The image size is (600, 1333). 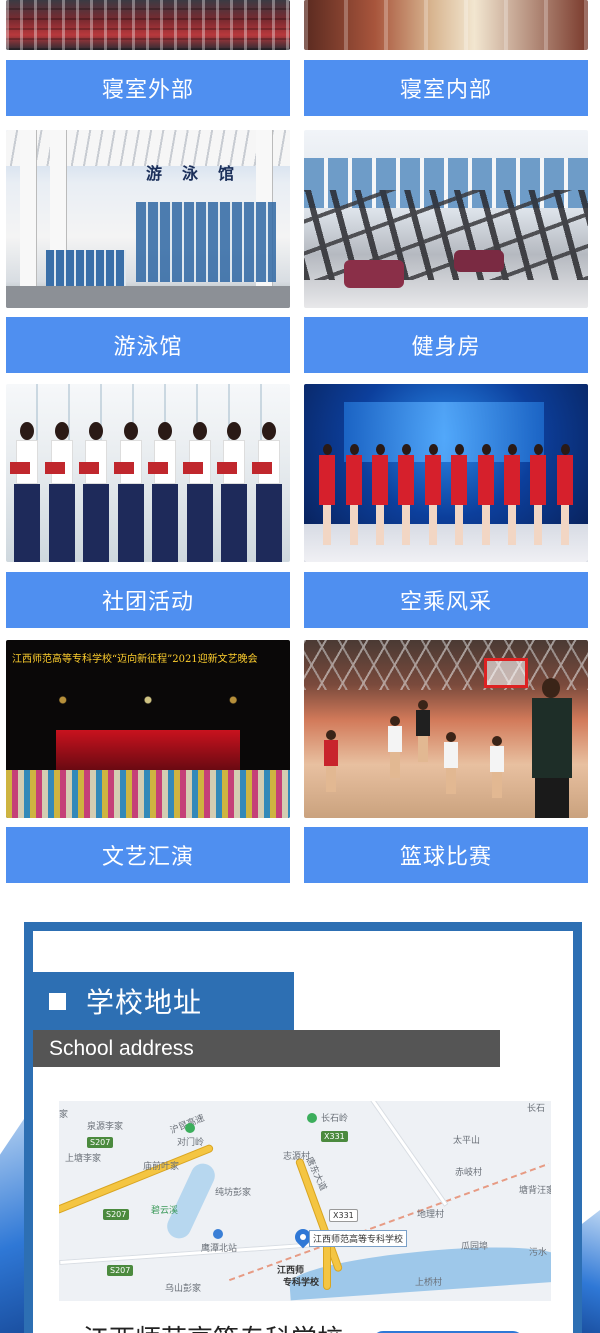 What do you see at coordinates (148, 794) in the screenshot?
I see `performers-crowd` at bounding box center [148, 794].